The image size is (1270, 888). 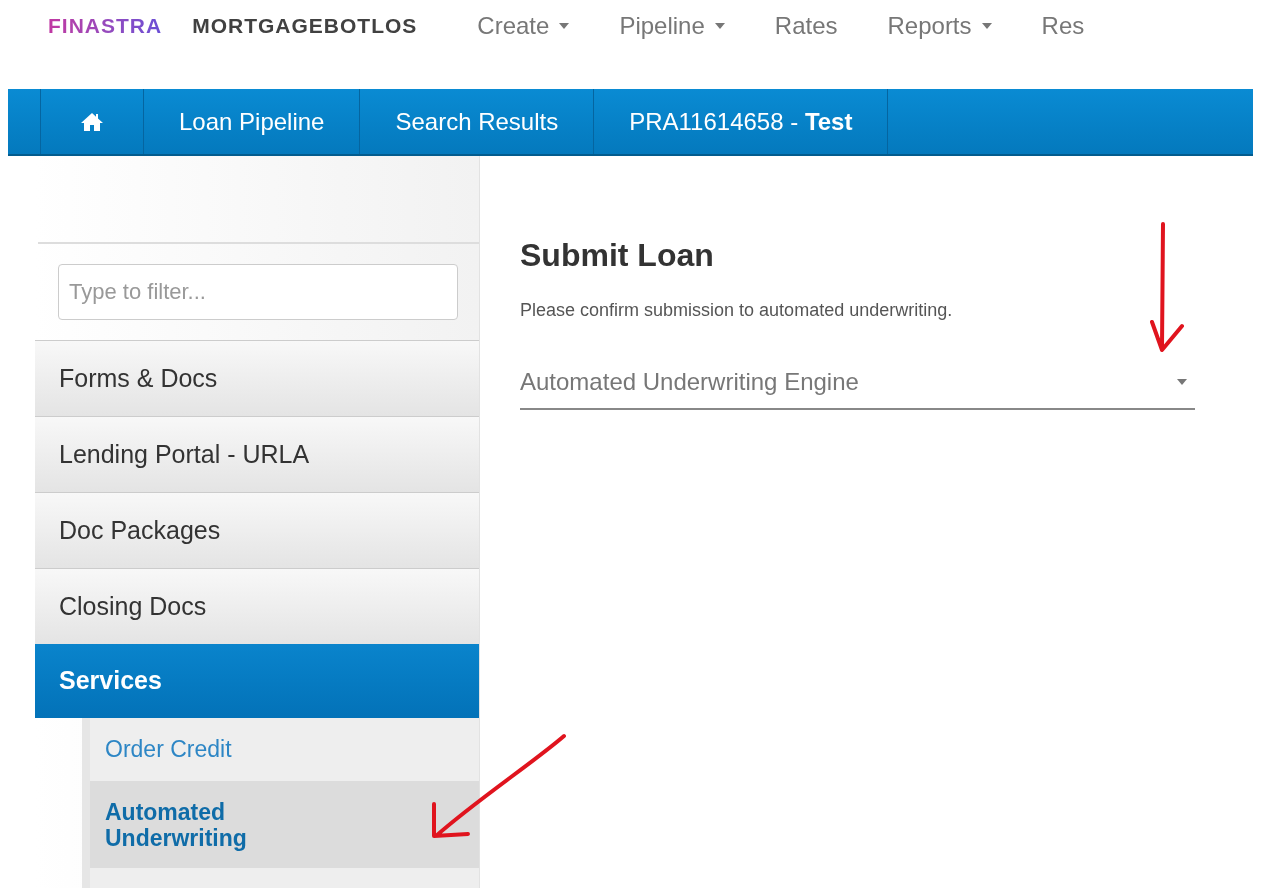 I want to click on nav-menu-item: Res, so click(x=1063, y=26).